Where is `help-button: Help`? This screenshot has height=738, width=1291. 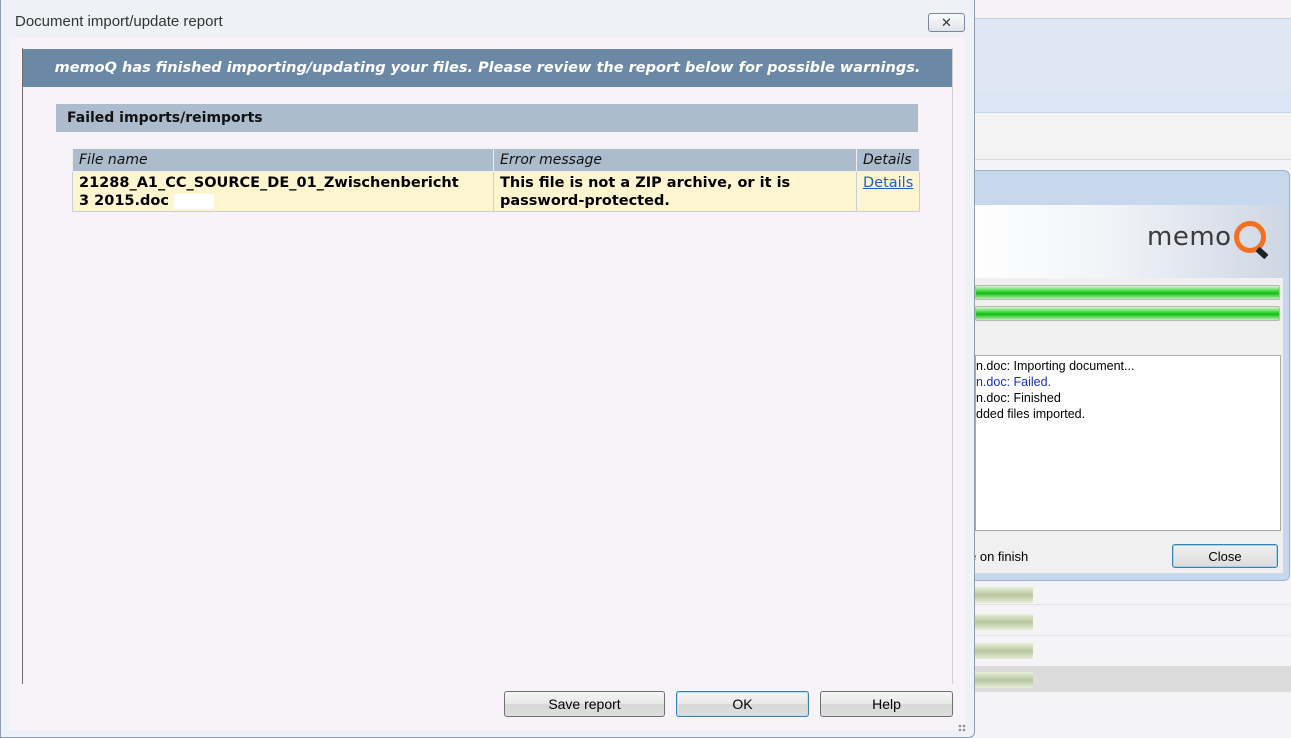
help-button: Help is located at coordinates (886, 704).